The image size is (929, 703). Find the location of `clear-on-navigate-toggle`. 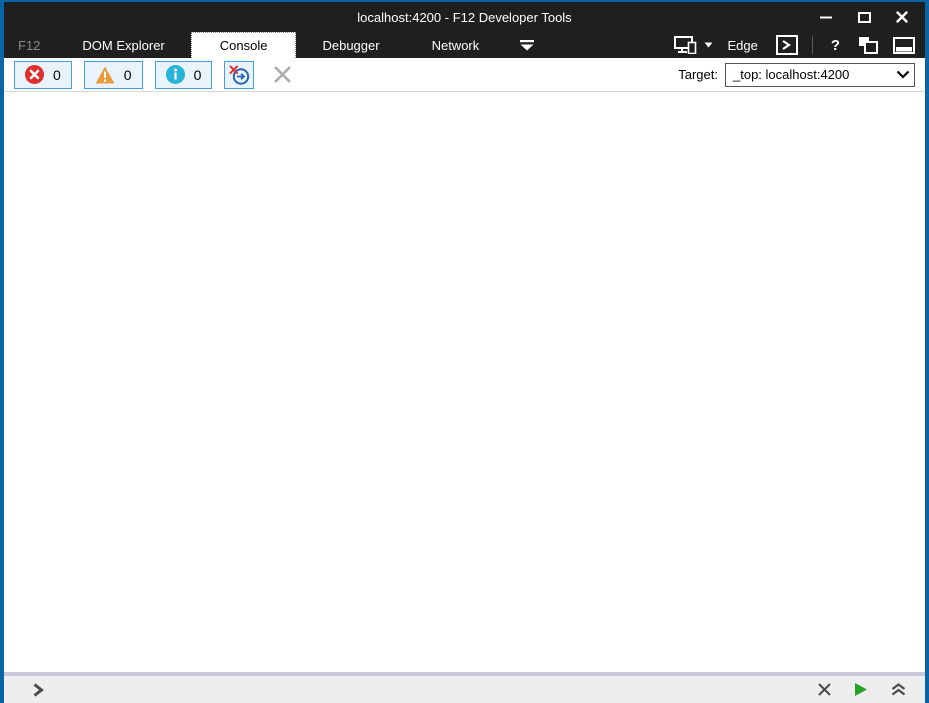

clear-on-navigate-toggle is located at coordinates (239, 74).